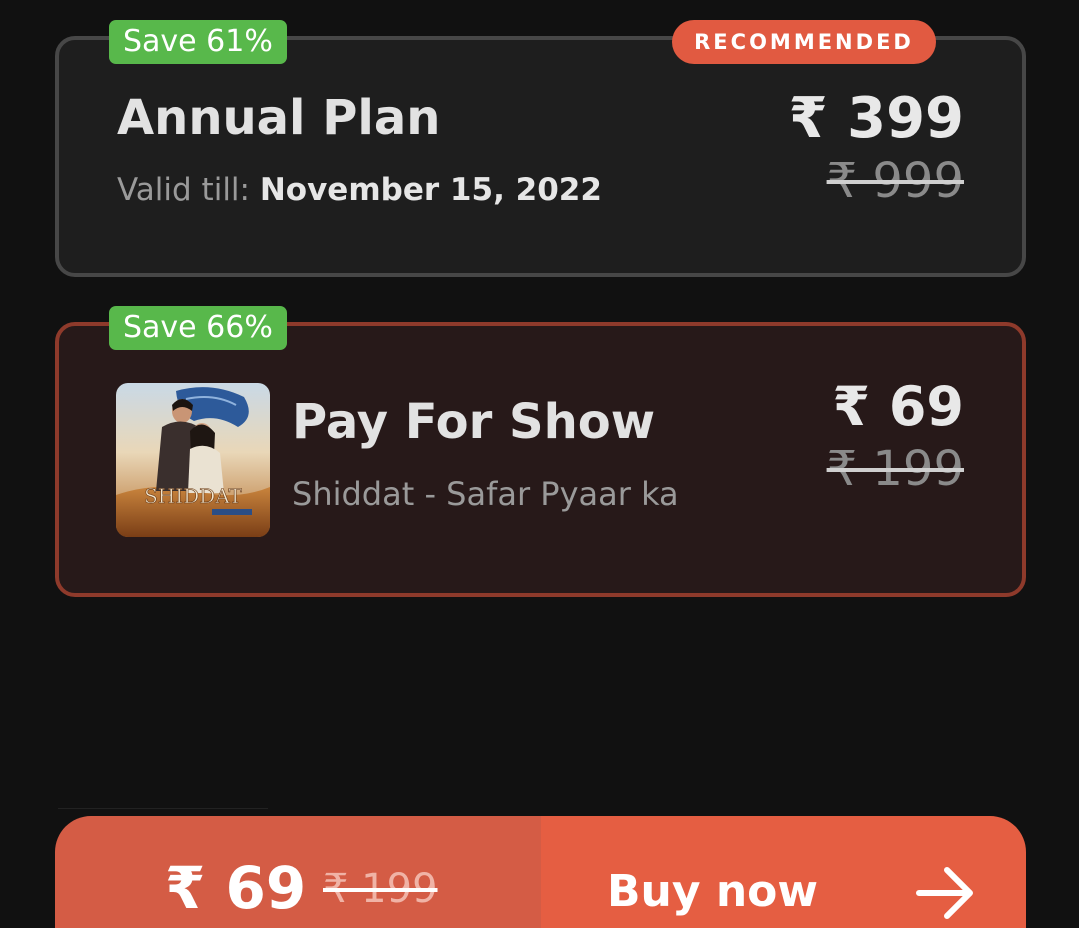 The height and width of the screenshot is (928, 1079). I want to click on original-price: ₹ 999, so click(895, 181).